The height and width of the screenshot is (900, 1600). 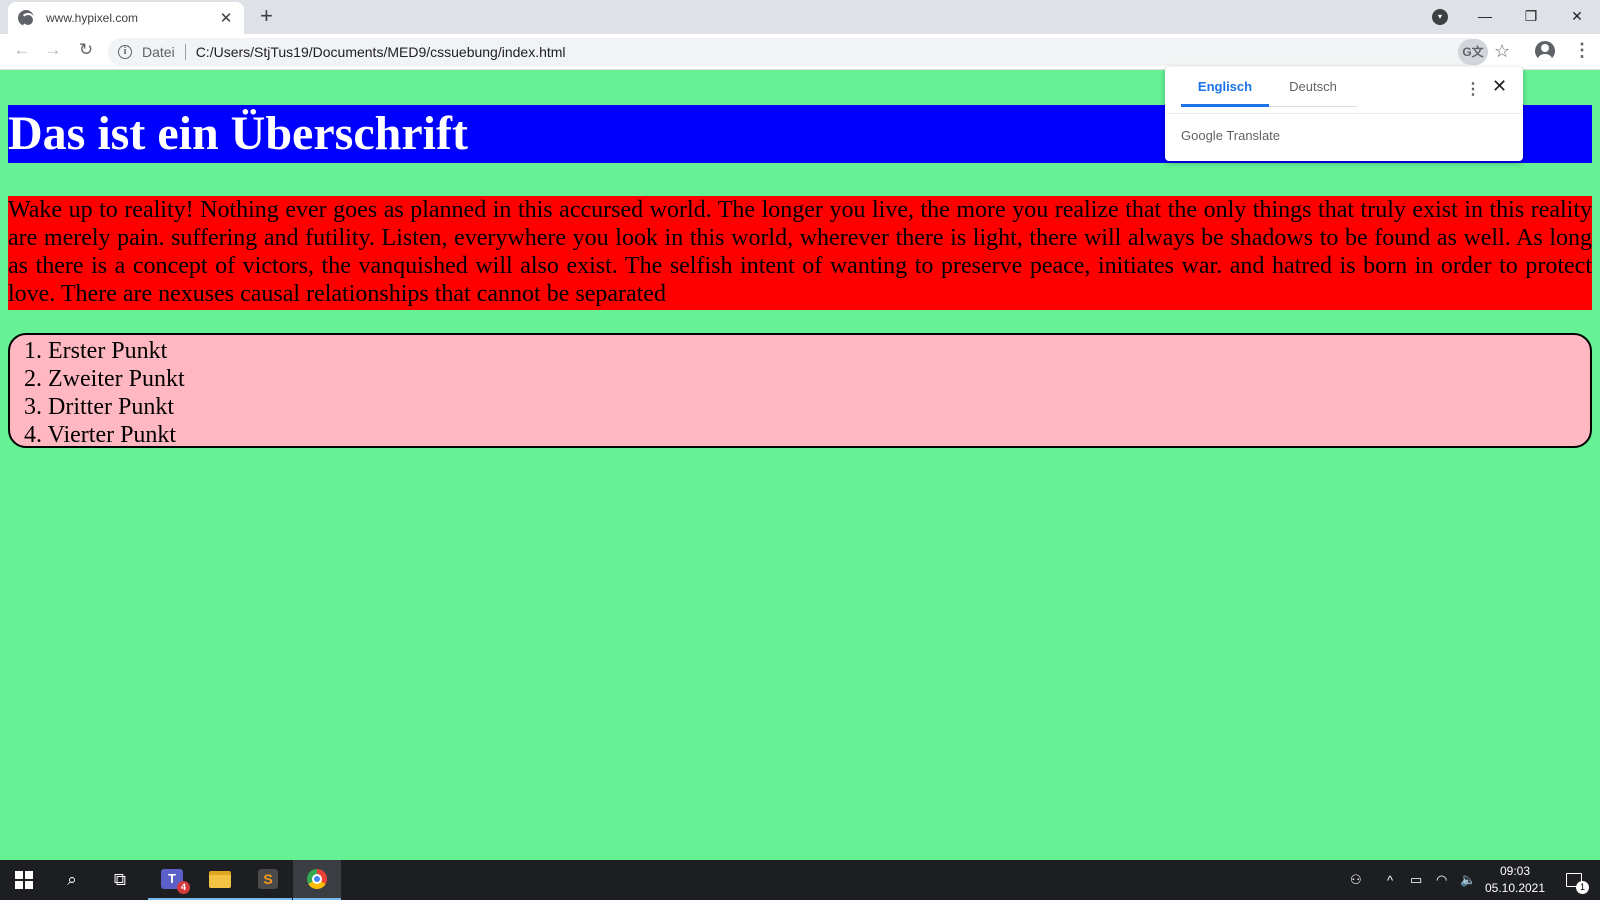 I want to click on teams-badge: 4, so click(x=183, y=887).